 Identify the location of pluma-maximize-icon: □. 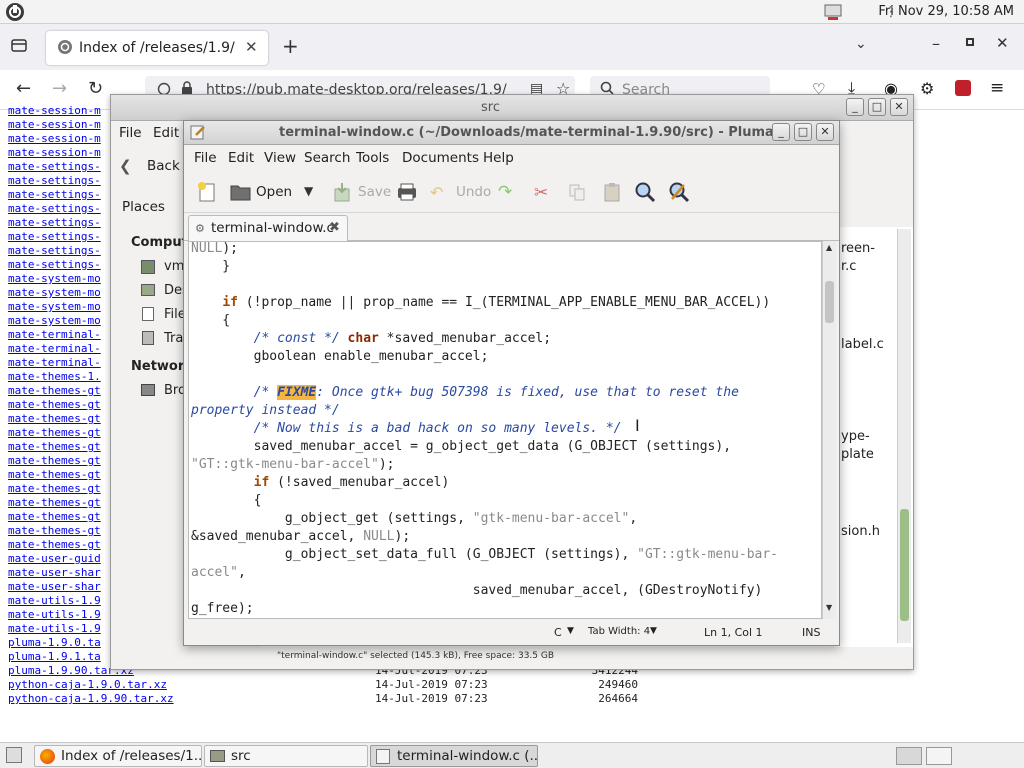
(803, 132).